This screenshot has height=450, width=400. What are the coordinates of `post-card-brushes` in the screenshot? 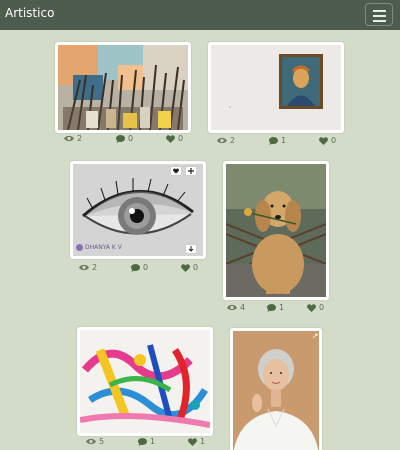 It's located at (123, 87).